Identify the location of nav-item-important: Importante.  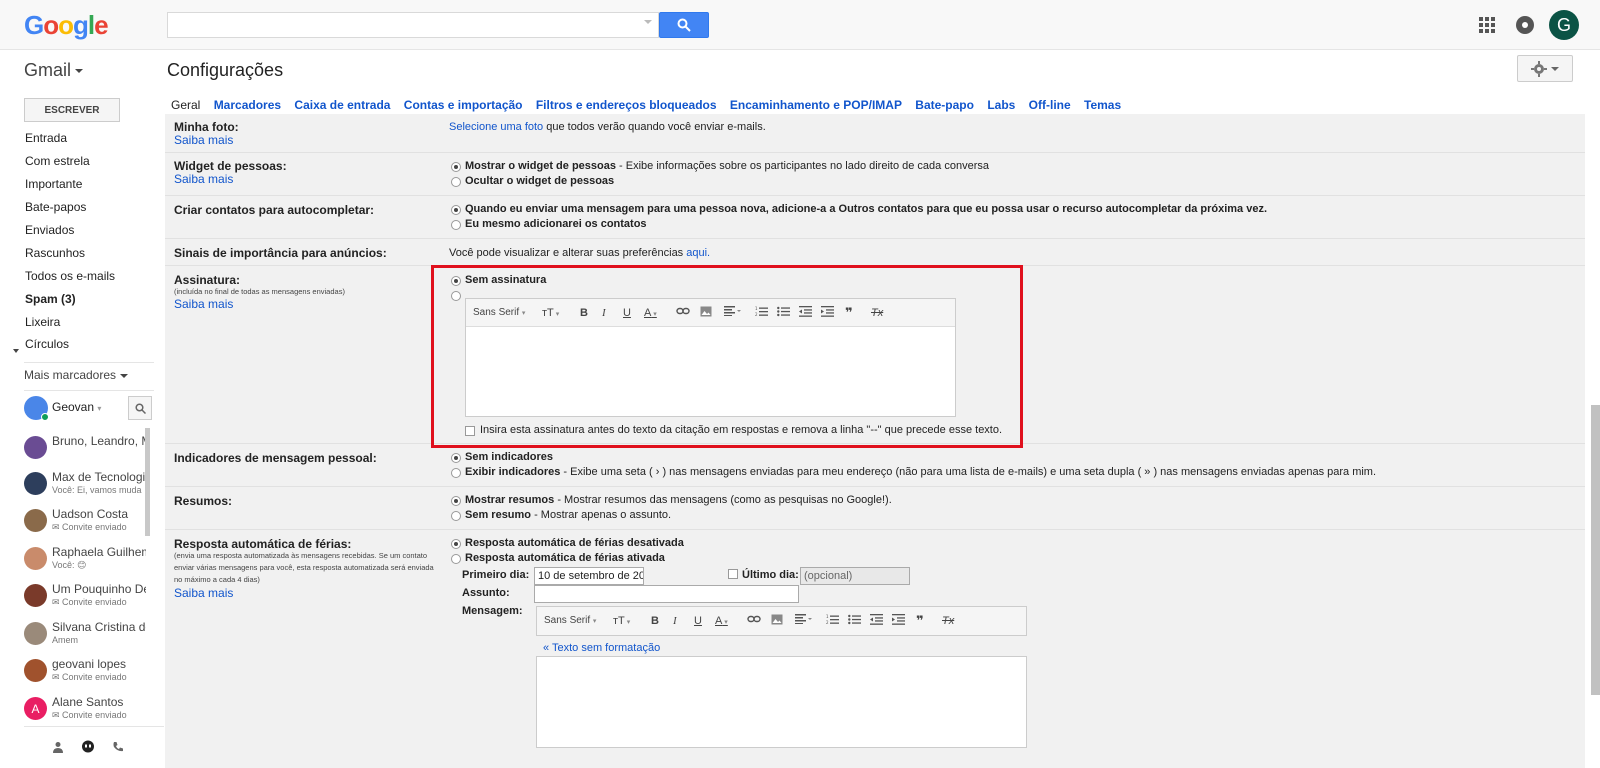
(53, 184).